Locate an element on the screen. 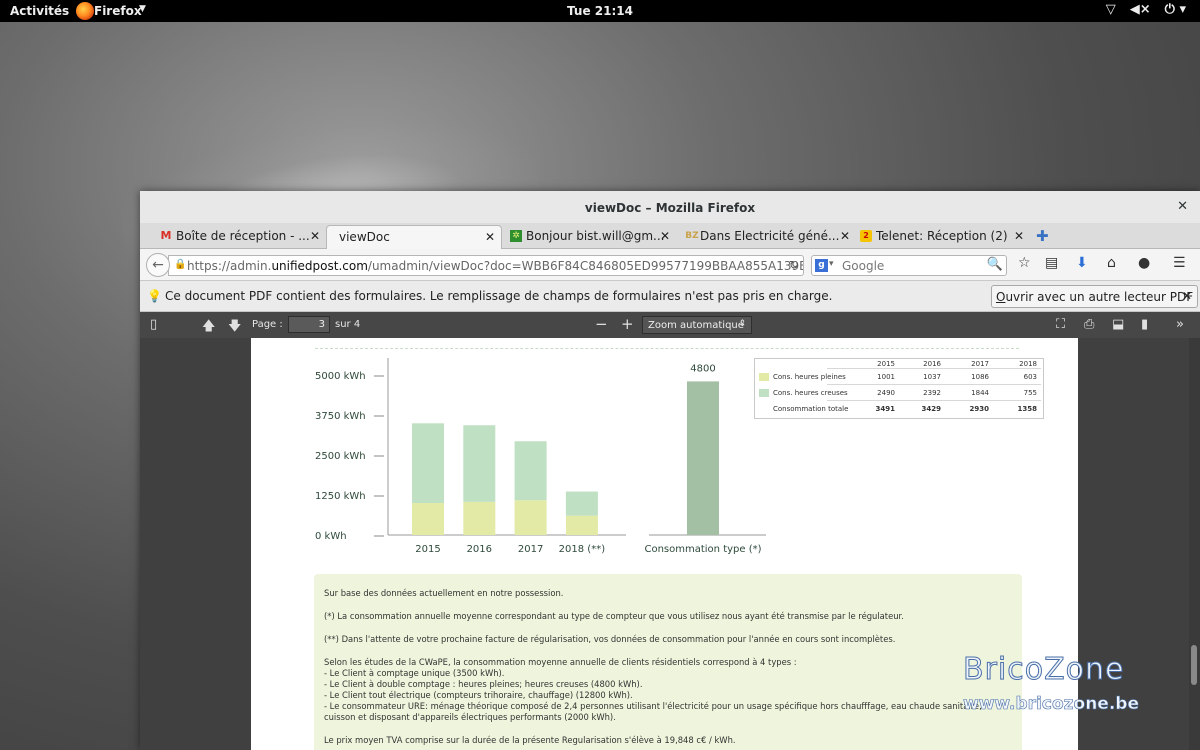 This screenshot has width=1200, height=750. tab-gmail: M Boîte de réception - ... ✕ is located at coordinates (241, 237).